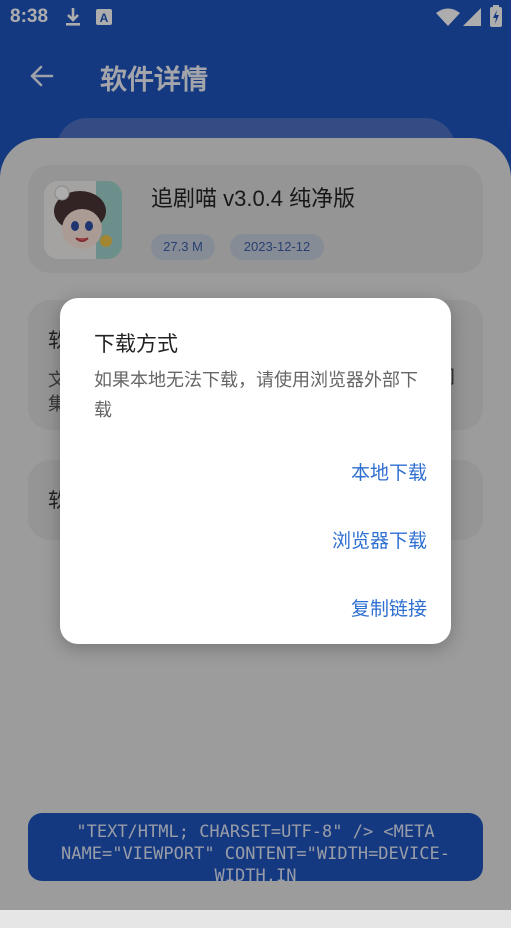  Describe the element at coordinates (136, 344) in the screenshot. I see `dialog-title: 下载方式` at that location.